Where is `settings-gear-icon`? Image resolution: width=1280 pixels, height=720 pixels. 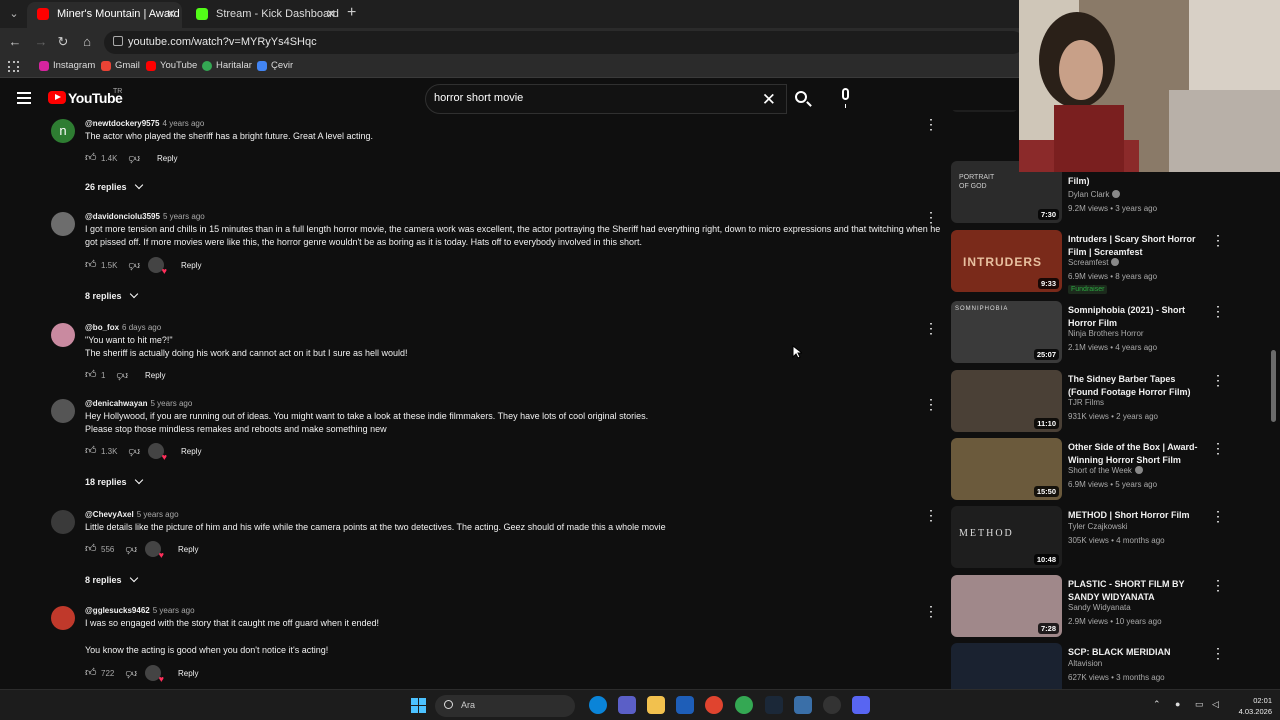 settings-gear-icon is located at coordinates (803, 705).